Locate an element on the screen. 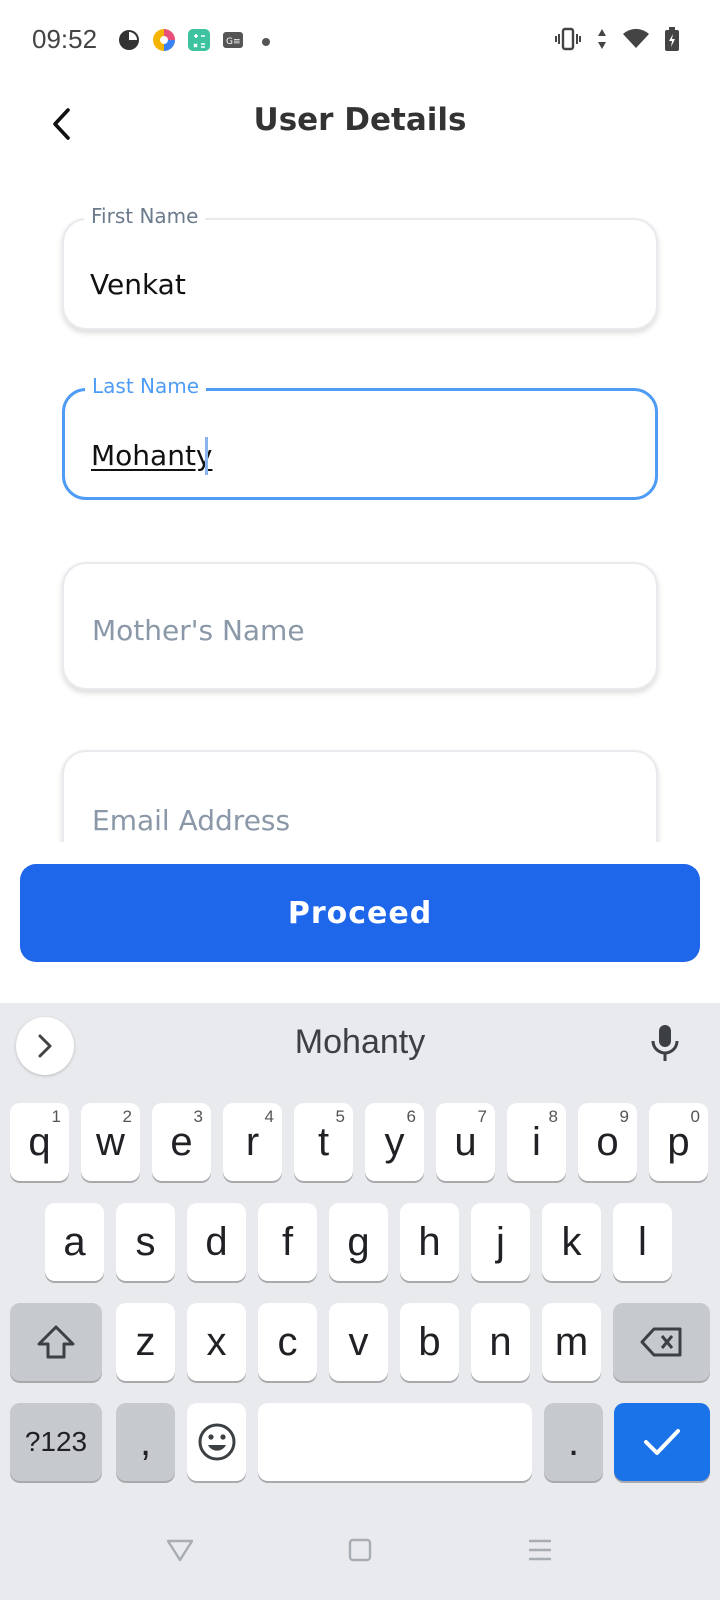 This screenshot has height=1600, width=720. key-t: t5 is located at coordinates (323, 1142).